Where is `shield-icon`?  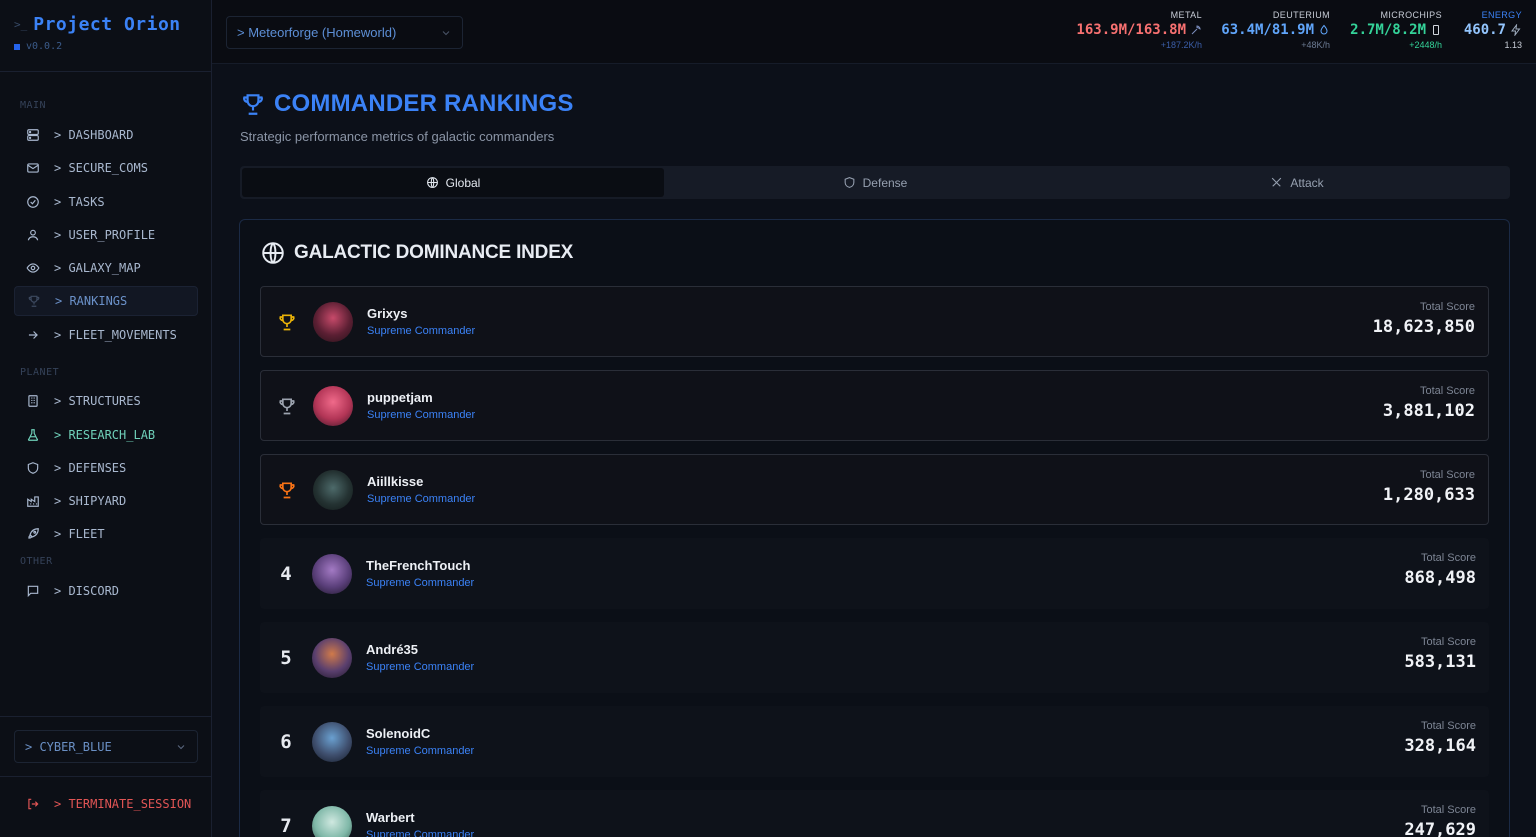 shield-icon is located at coordinates (33, 468).